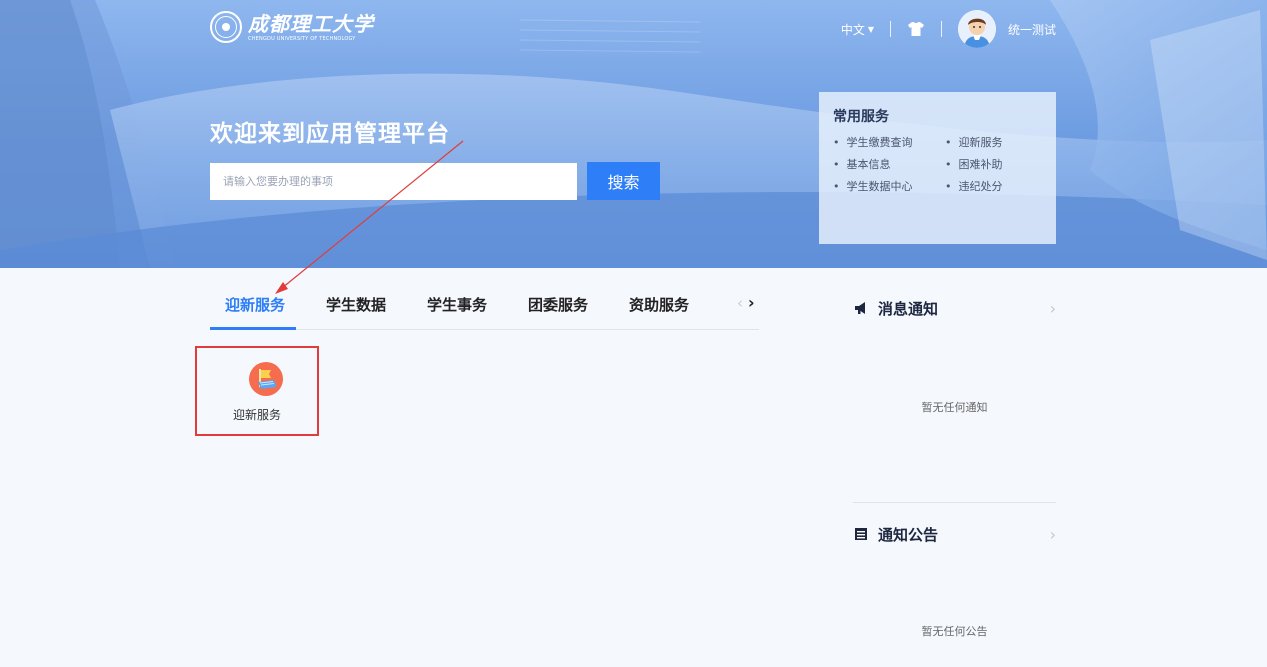  I want to click on common-services-list: • 学生缴费查询 • 迎新服务 • 基本信息 • 困难补助 • 学生数据中心 • 违纪处分, so click(944, 164).